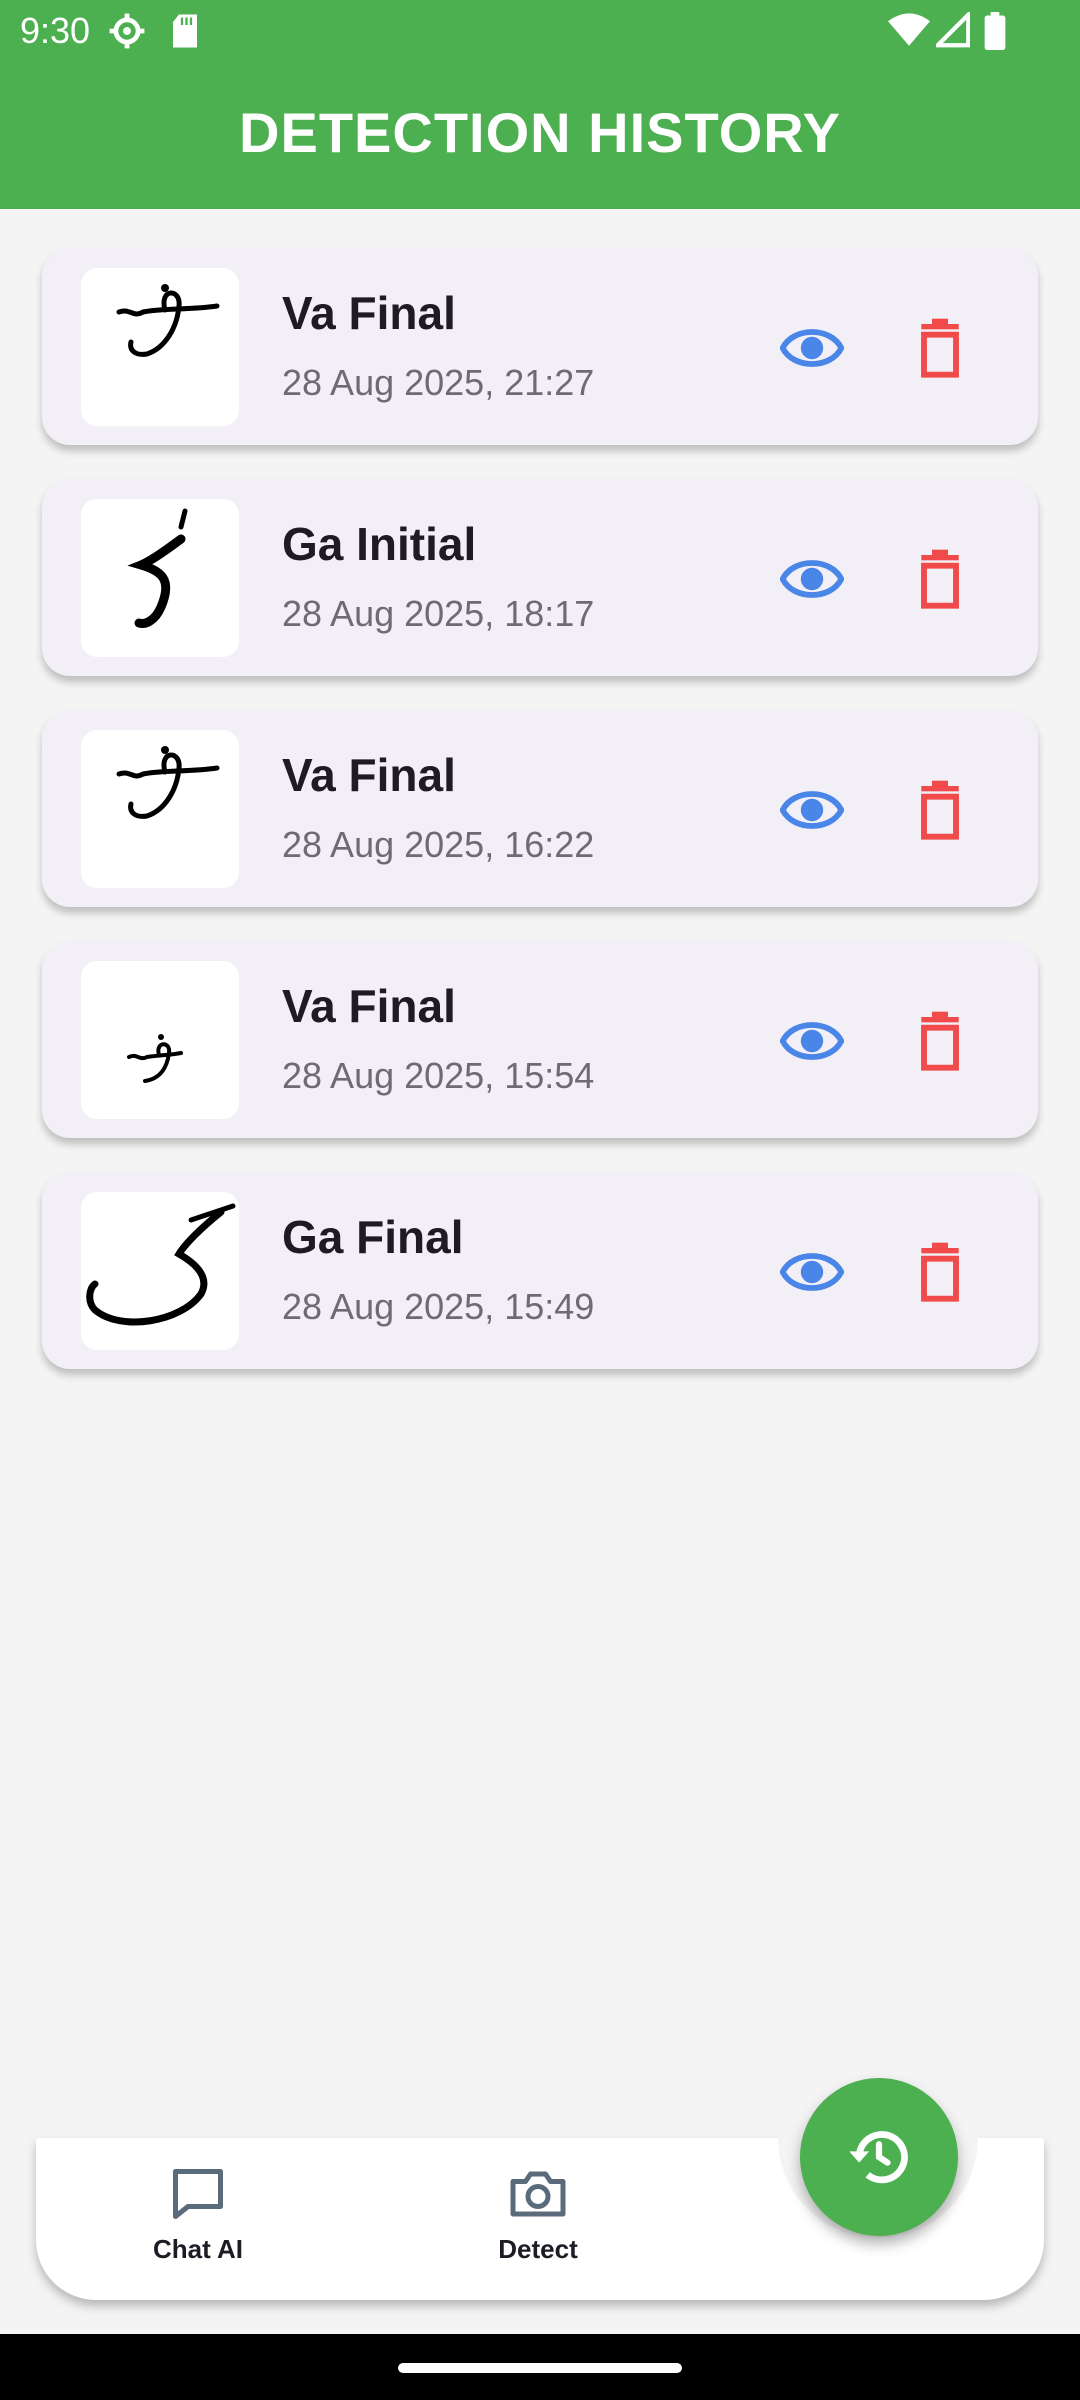 This screenshot has height=2400, width=1080. I want to click on sd-card-icon, so click(185, 31).